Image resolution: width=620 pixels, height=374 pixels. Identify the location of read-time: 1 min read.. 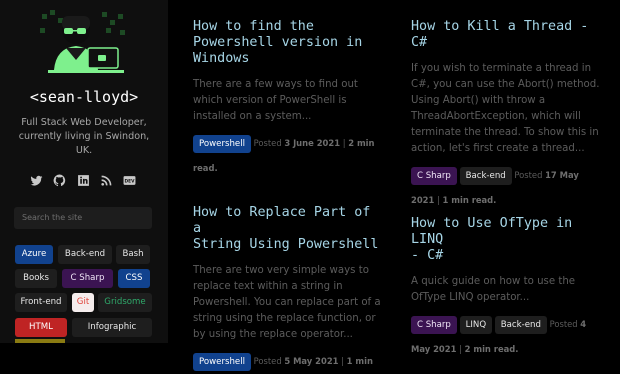
(469, 200).